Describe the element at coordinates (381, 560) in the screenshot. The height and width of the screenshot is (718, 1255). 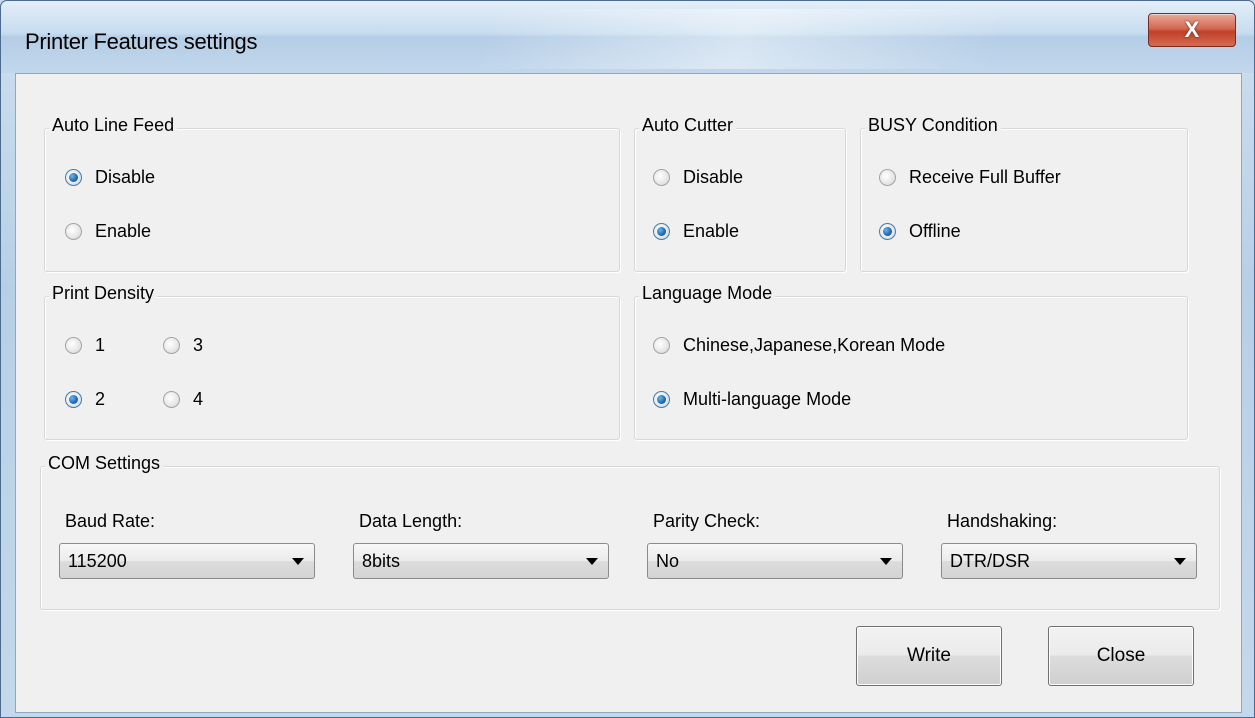
I see `data-length-value: 8bits` at that location.